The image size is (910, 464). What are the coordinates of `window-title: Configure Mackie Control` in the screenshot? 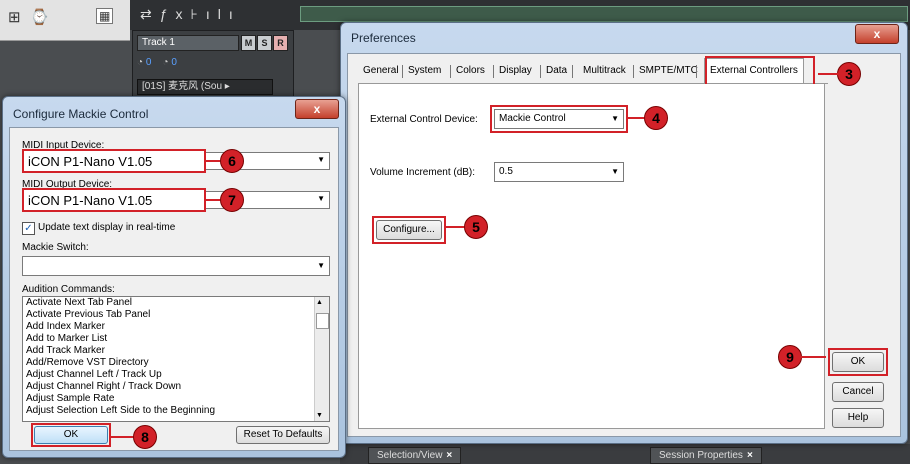 It's located at (81, 114).